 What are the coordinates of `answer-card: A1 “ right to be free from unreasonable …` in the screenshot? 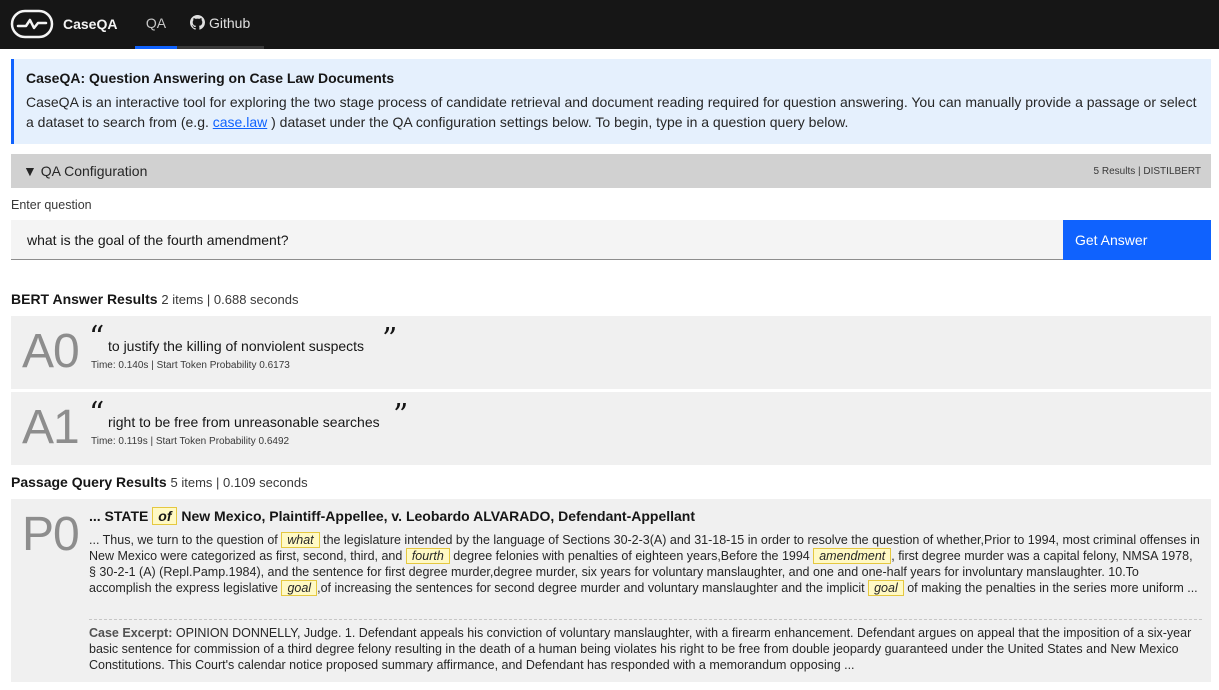 It's located at (611, 428).